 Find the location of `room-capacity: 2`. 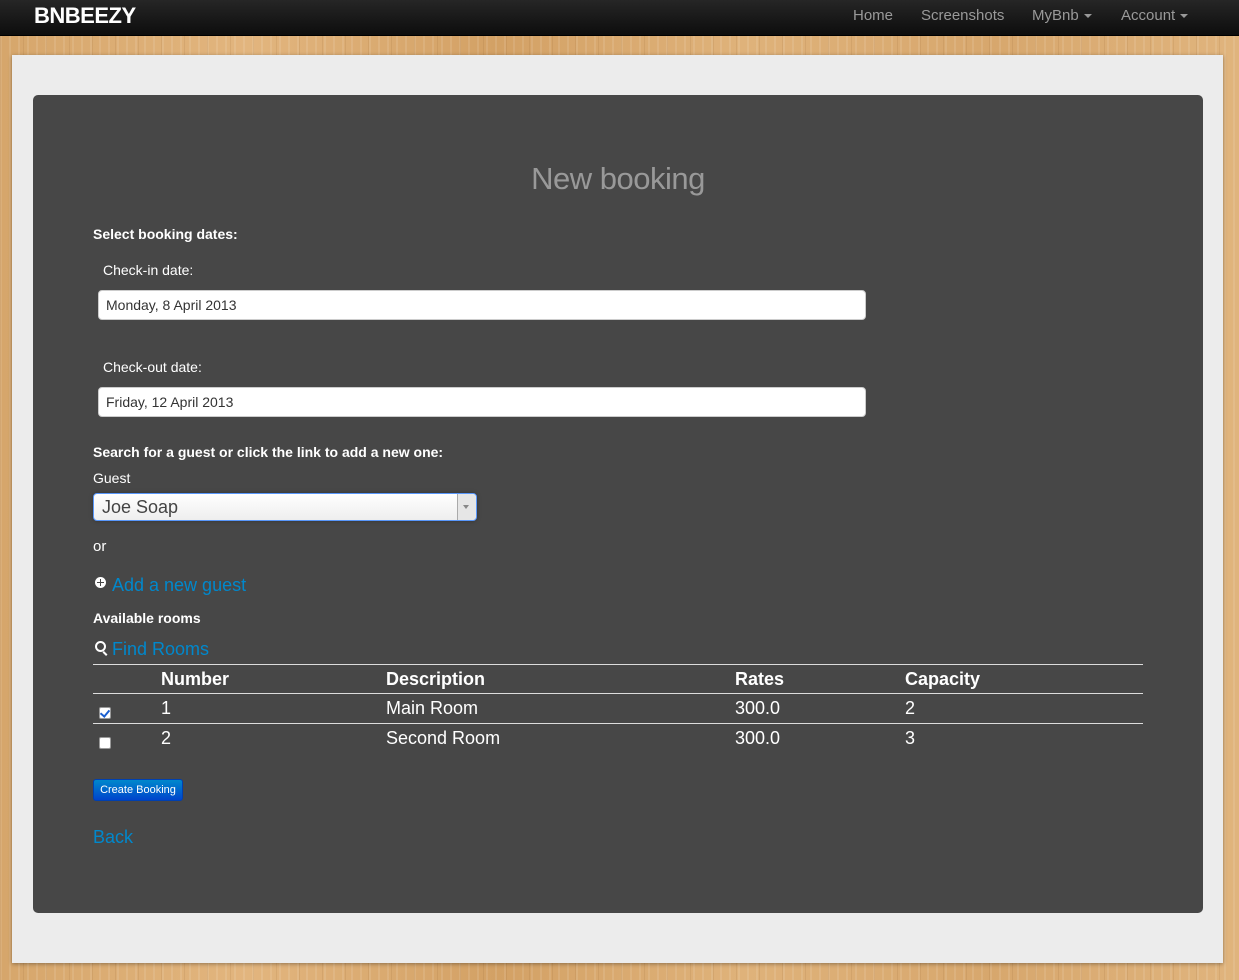

room-capacity: 2 is located at coordinates (910, 708).